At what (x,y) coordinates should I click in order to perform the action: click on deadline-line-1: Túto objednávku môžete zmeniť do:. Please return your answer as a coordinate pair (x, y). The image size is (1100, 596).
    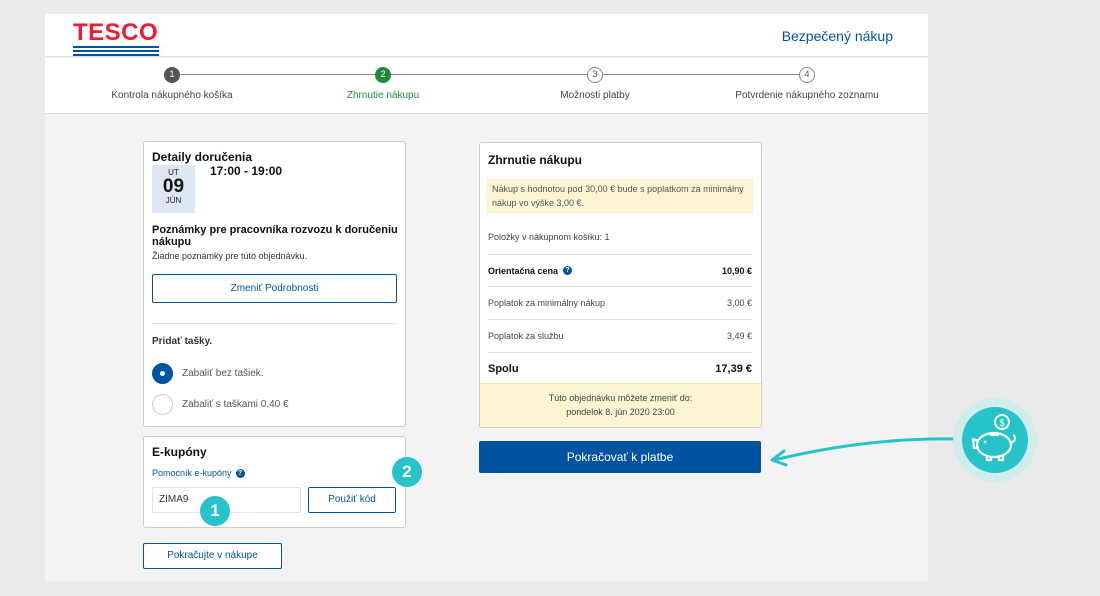
    Looking at the image, I should click on (620, 398).